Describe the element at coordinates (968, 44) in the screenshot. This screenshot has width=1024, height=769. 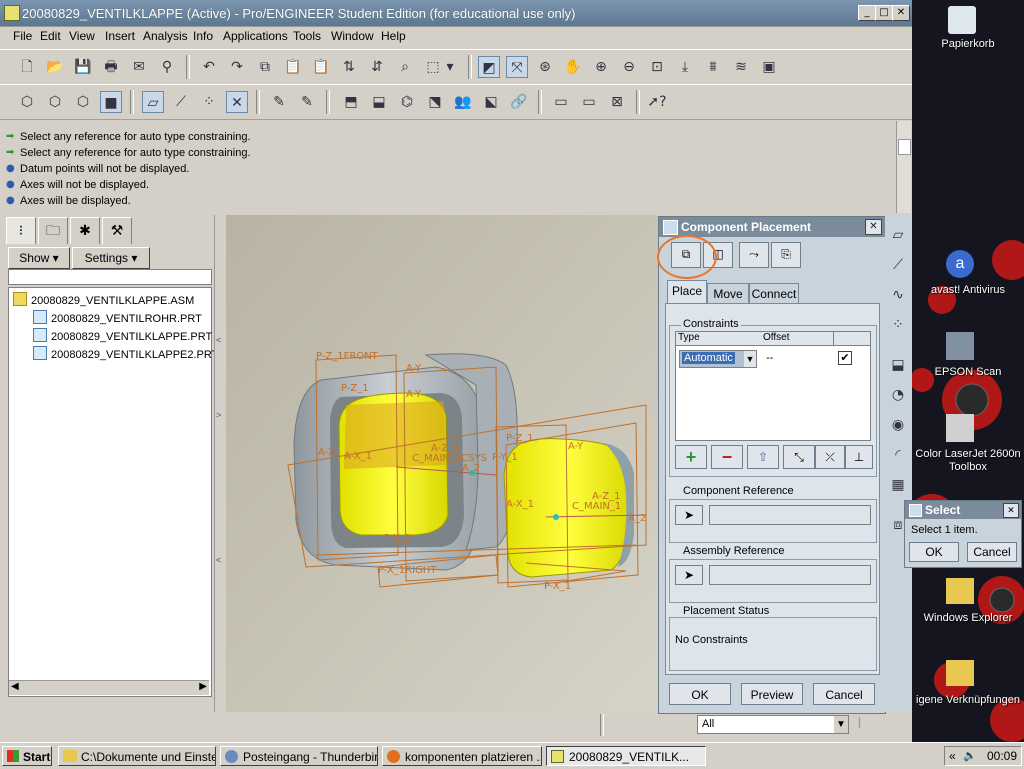
I see `desktop-icon-label: Papierkorb` at that location.